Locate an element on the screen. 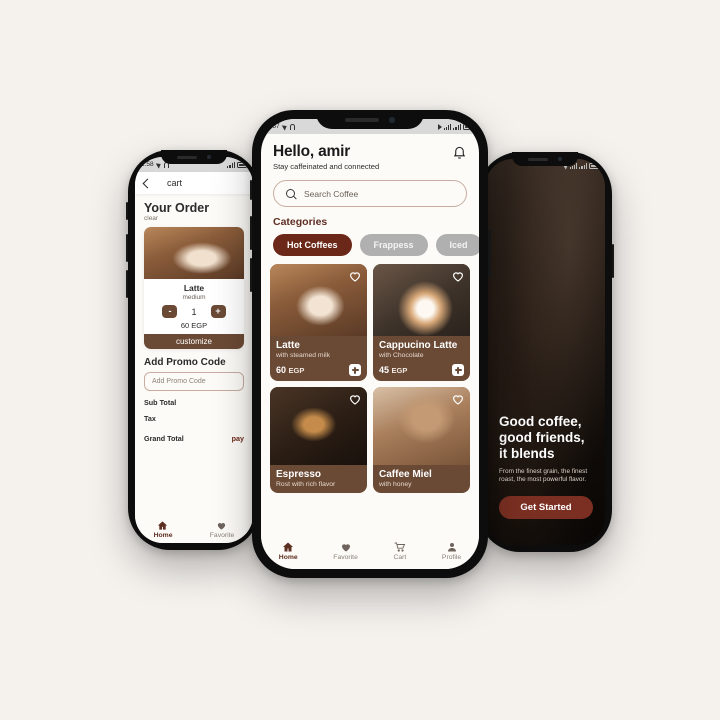 This screenshot has width=720, height=720. category-pill-frappess: Frappess is located at coordinates (393, 245).